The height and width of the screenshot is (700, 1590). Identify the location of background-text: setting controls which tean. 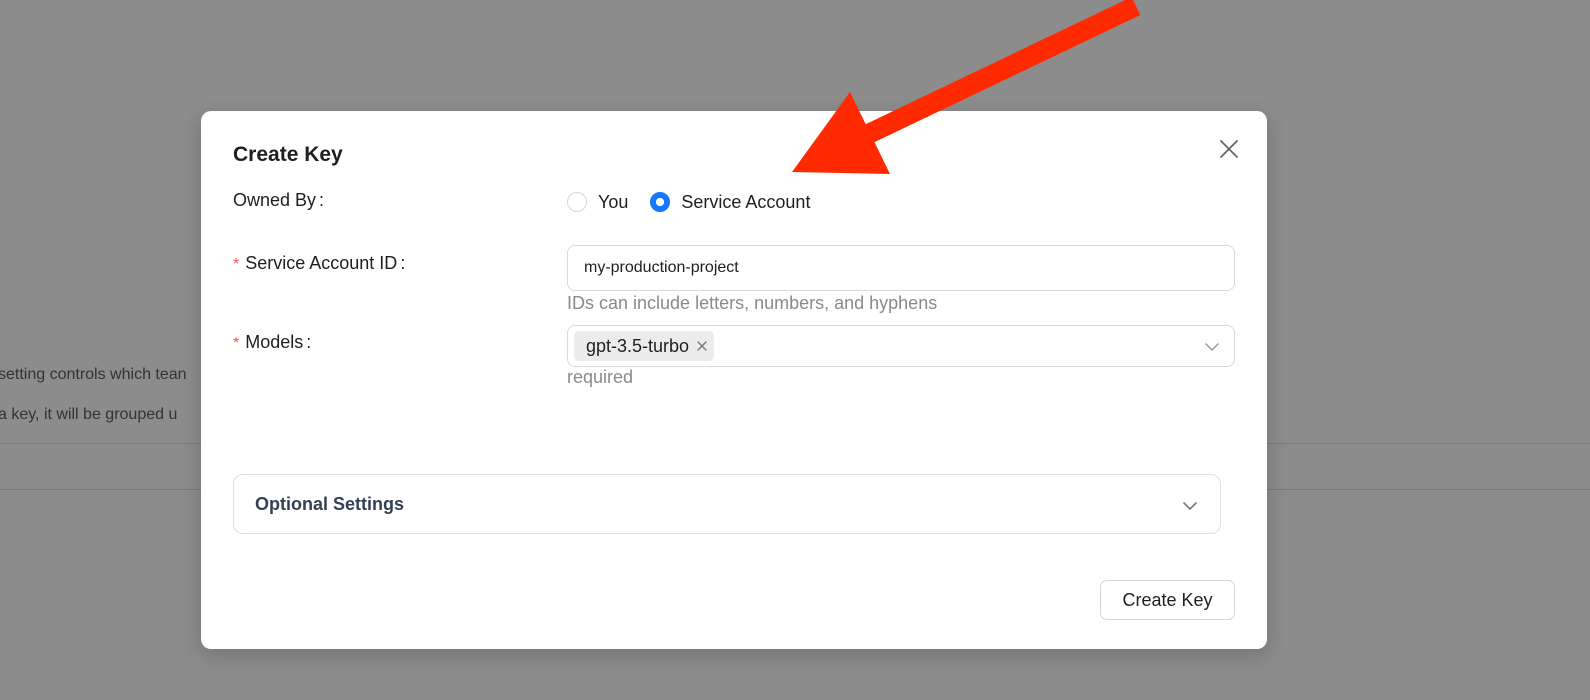
(93, 374).